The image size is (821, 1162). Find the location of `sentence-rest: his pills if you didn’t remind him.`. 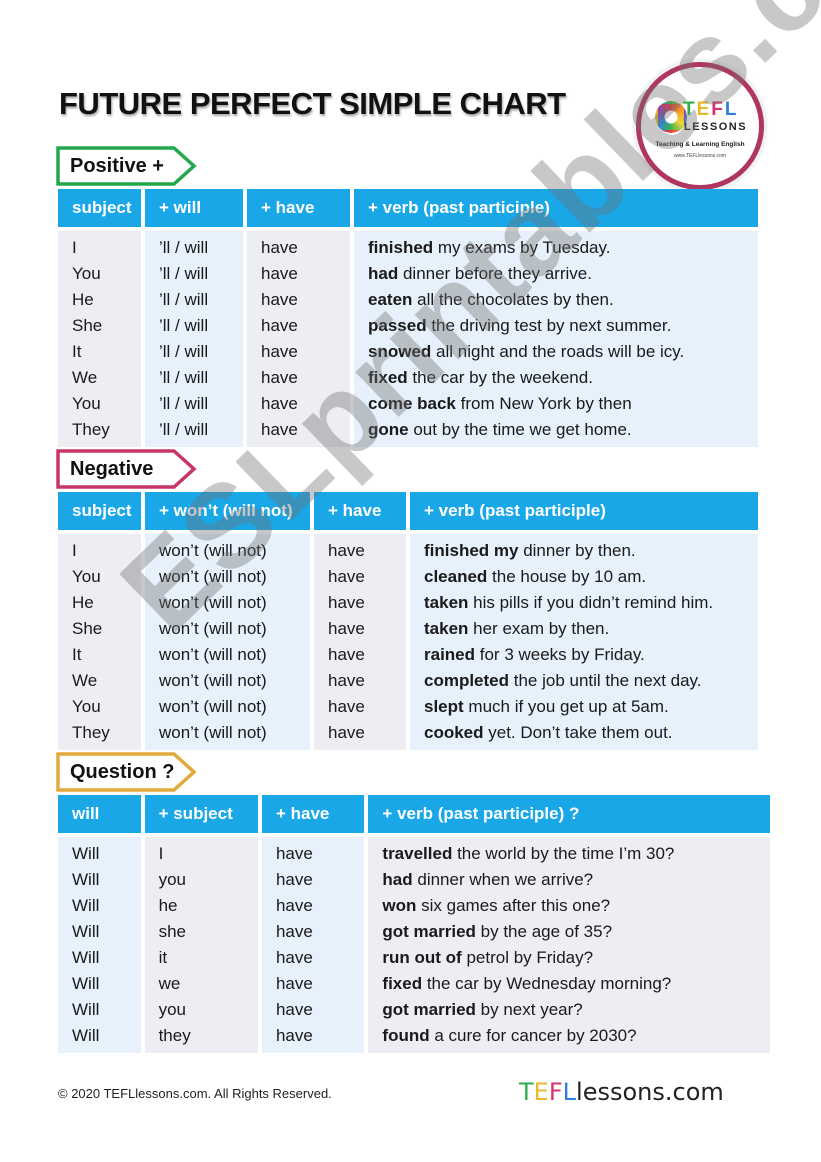

sentence-rest: his pills if you didn’t remind him. is located at coordinates (591, 602).